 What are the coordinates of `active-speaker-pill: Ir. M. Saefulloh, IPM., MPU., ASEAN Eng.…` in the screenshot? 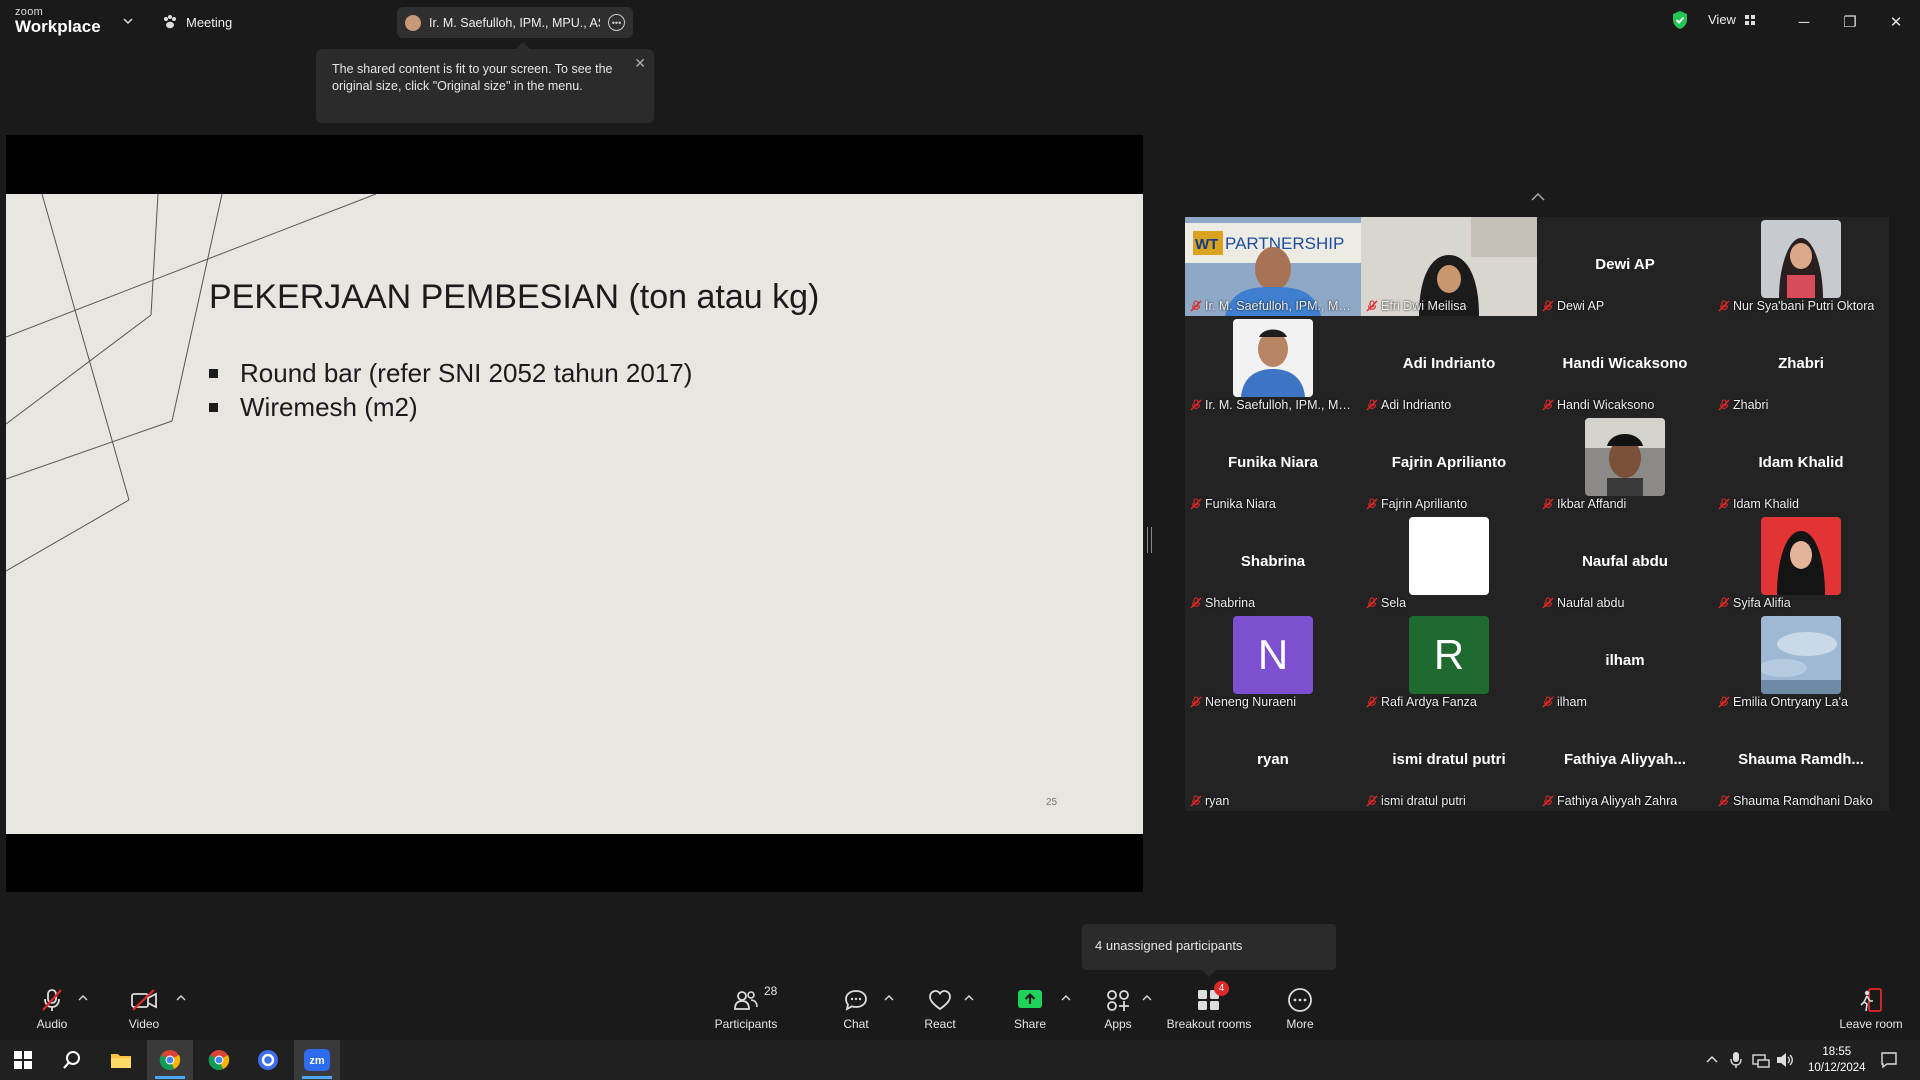 It's located at (515, 22).